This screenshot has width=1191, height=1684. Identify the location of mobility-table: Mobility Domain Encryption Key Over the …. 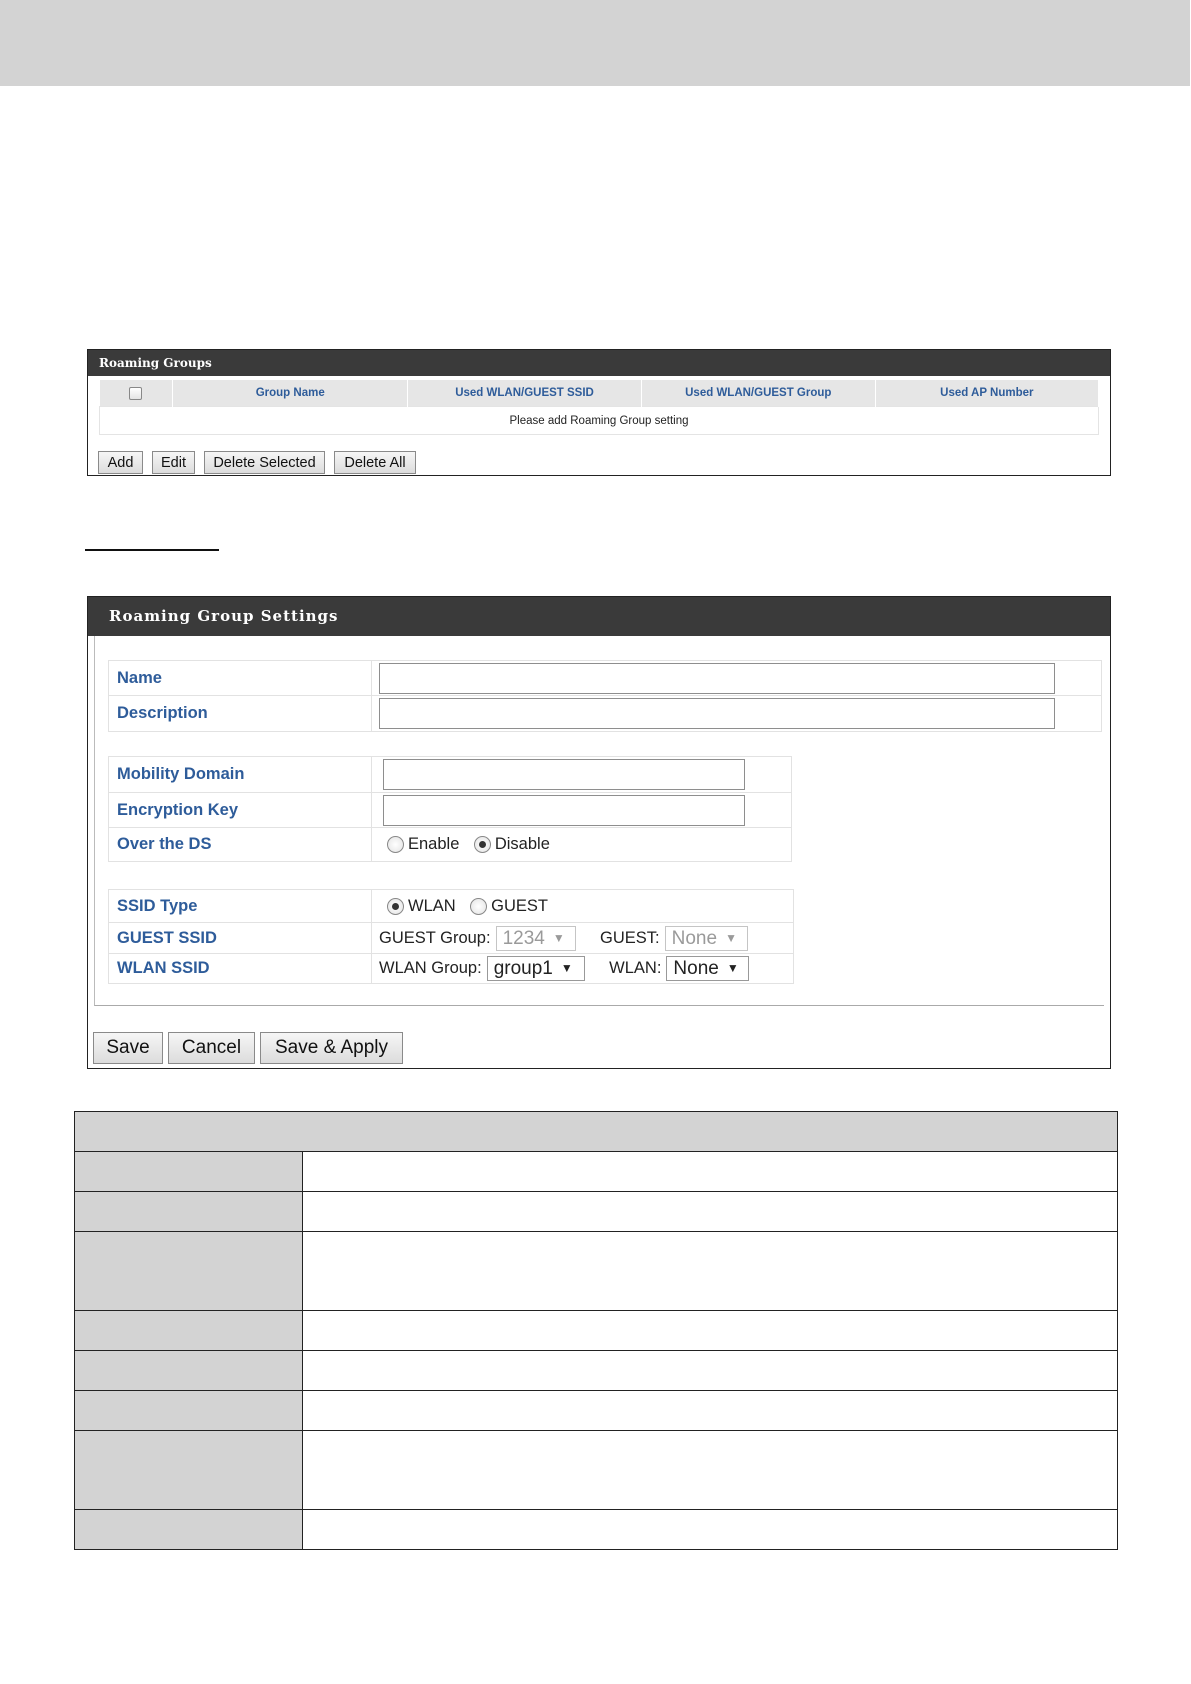
(450, 809).